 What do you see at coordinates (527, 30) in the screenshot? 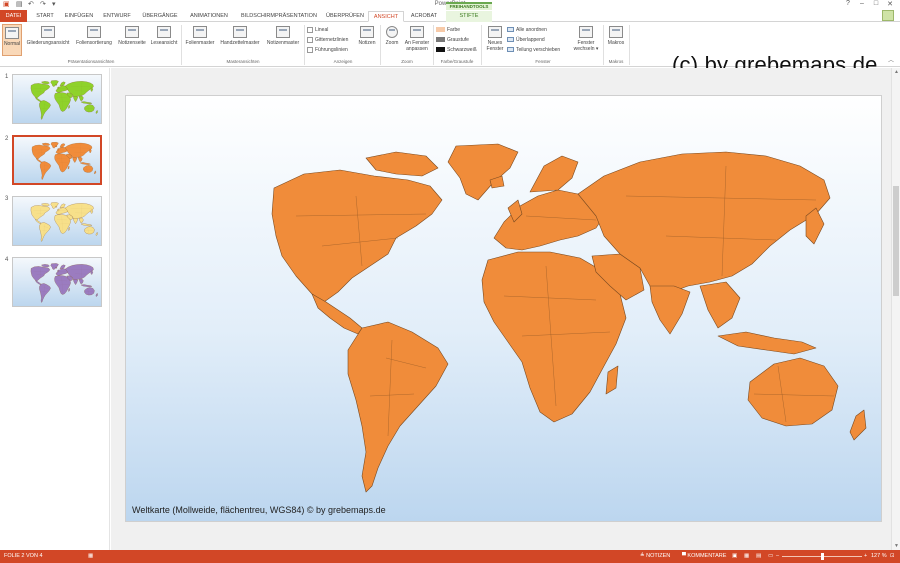
I see `arrange-all-button: Alle anordnen` at bounding box center [527, 30].